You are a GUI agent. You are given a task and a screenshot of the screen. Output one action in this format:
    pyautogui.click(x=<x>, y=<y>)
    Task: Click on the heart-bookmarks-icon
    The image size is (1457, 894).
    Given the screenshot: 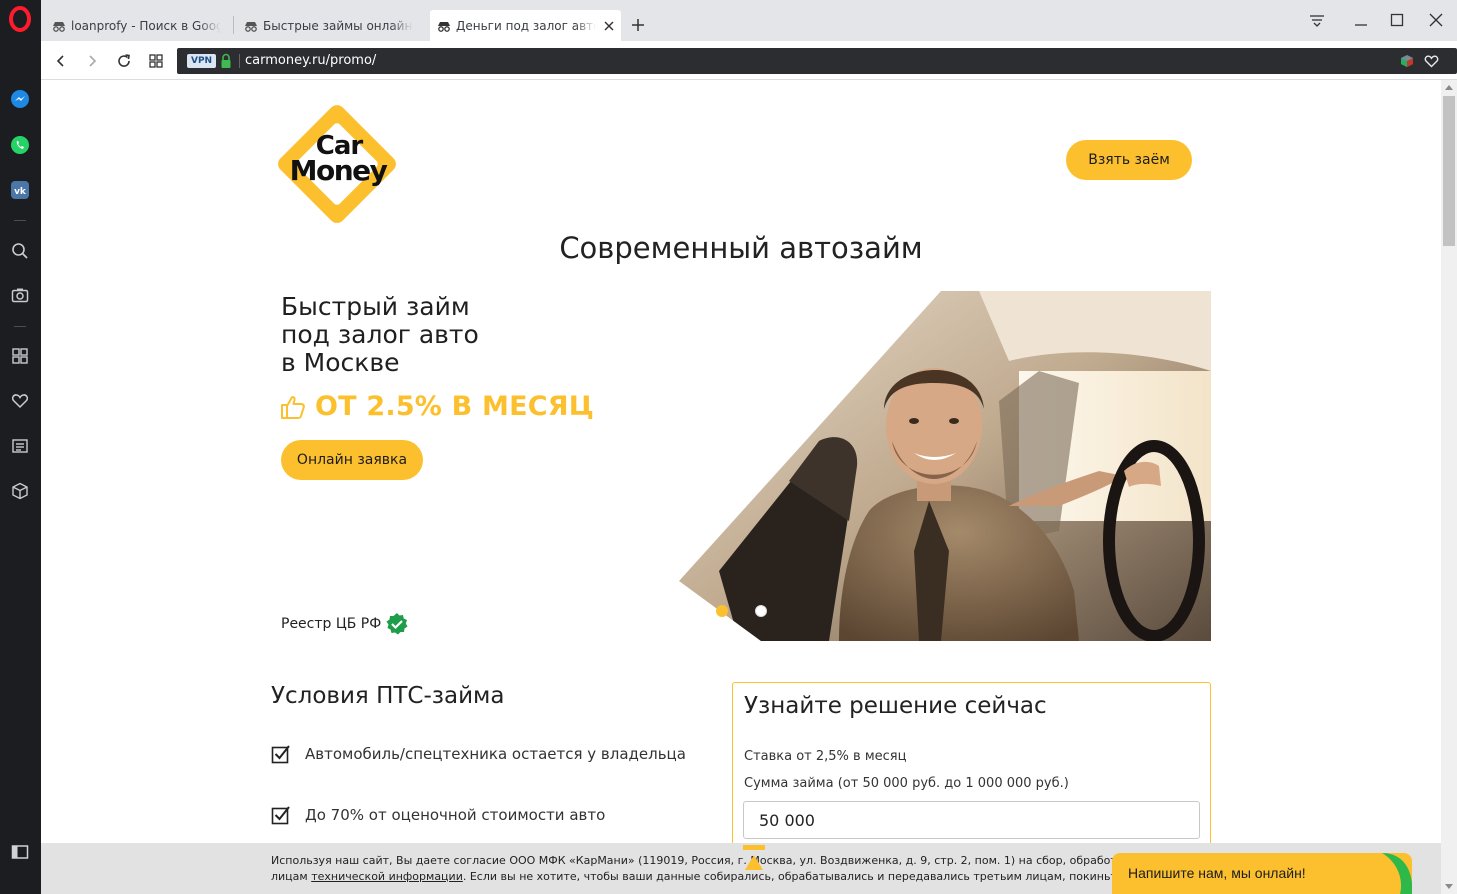 What is the action you would take?
    pyautogui.click(x=20, y=401)
    